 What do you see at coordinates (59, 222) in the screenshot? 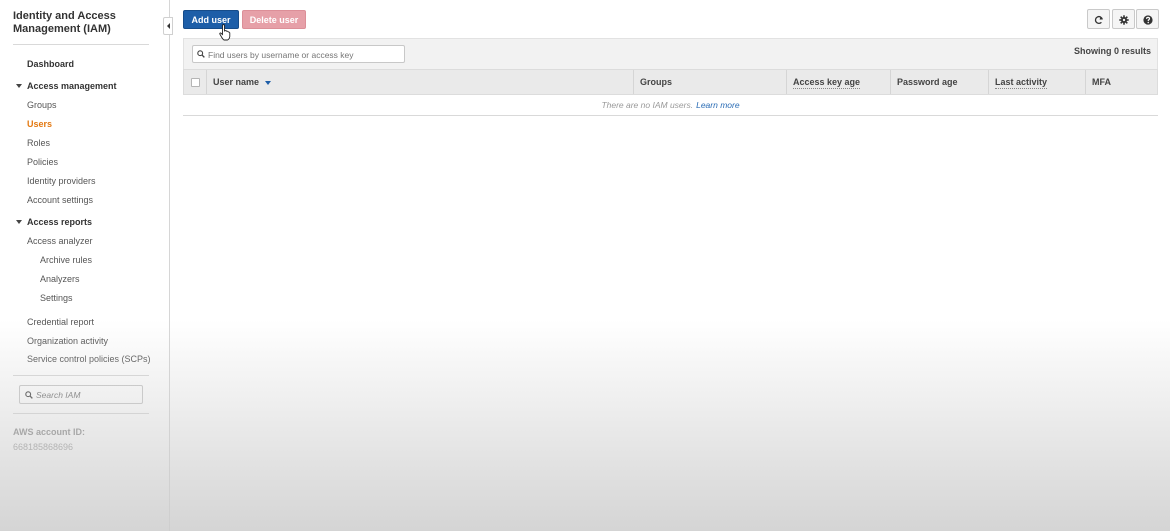
I see `sidebar-section-access-reports: Access reports` at bounding box center [59, 222].